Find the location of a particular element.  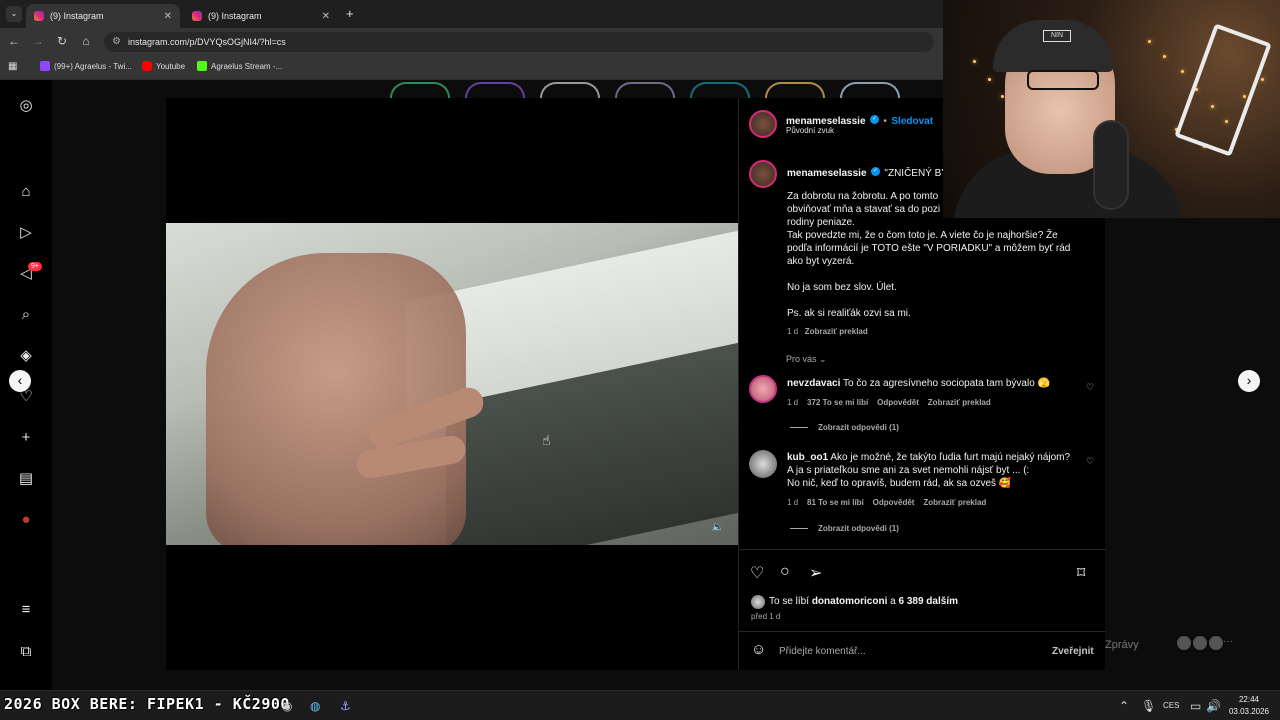

stream-ticker: 2026 BOX BERE: FIPEK1 - KČ2900 is located at coordinates (147, 704).